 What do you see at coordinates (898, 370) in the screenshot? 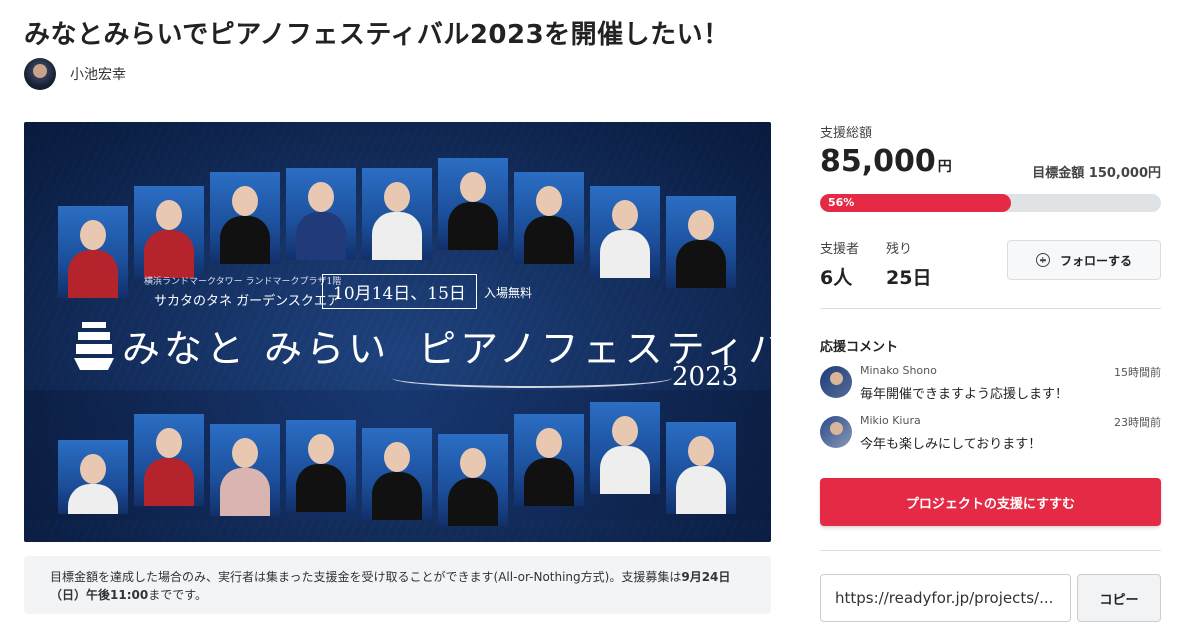
I see `commenter-name: Minako Shono` at bounding box center [898, 370].